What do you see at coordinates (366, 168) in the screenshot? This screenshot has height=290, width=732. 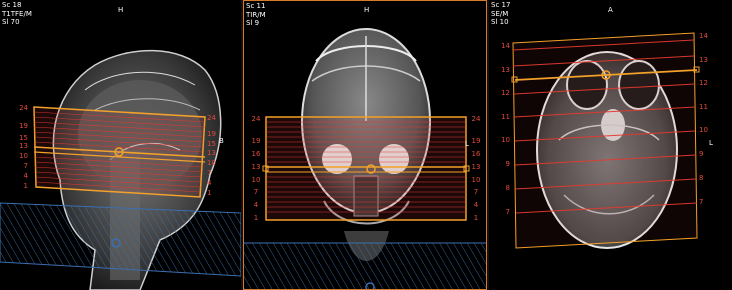 I see `slice-stack-box` at bounding box center [366, 168].